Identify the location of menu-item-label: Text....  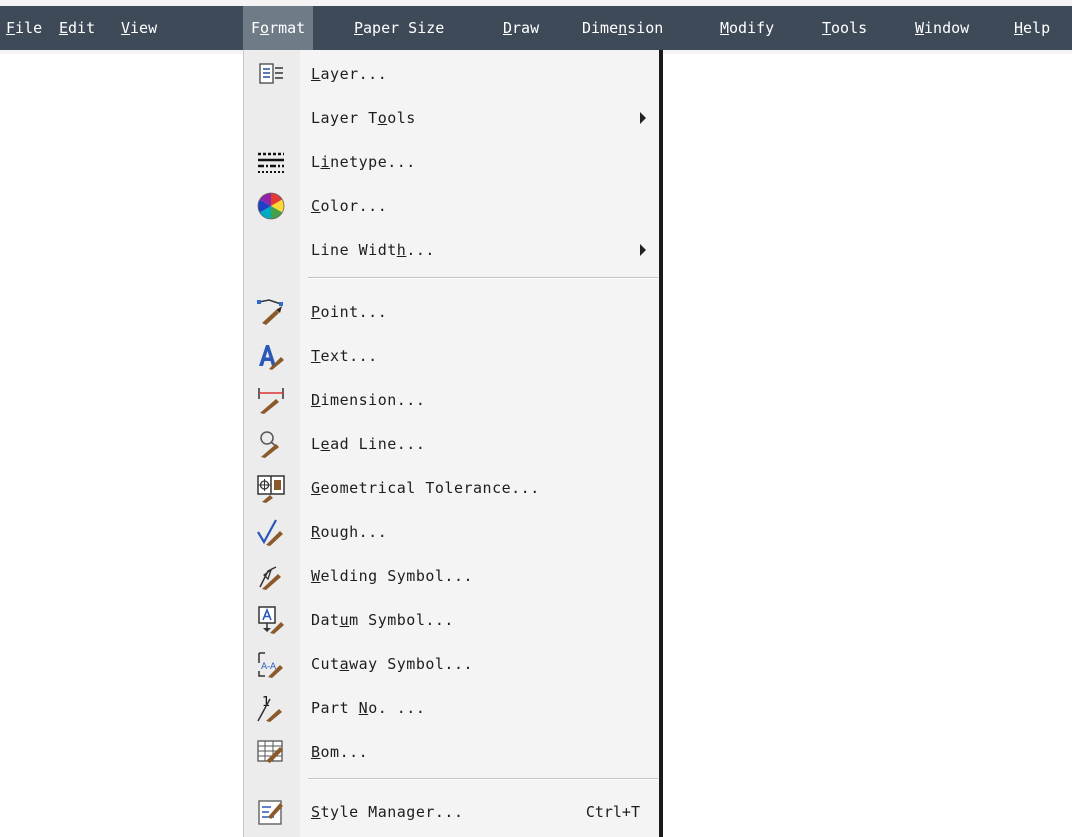
(344, 356).